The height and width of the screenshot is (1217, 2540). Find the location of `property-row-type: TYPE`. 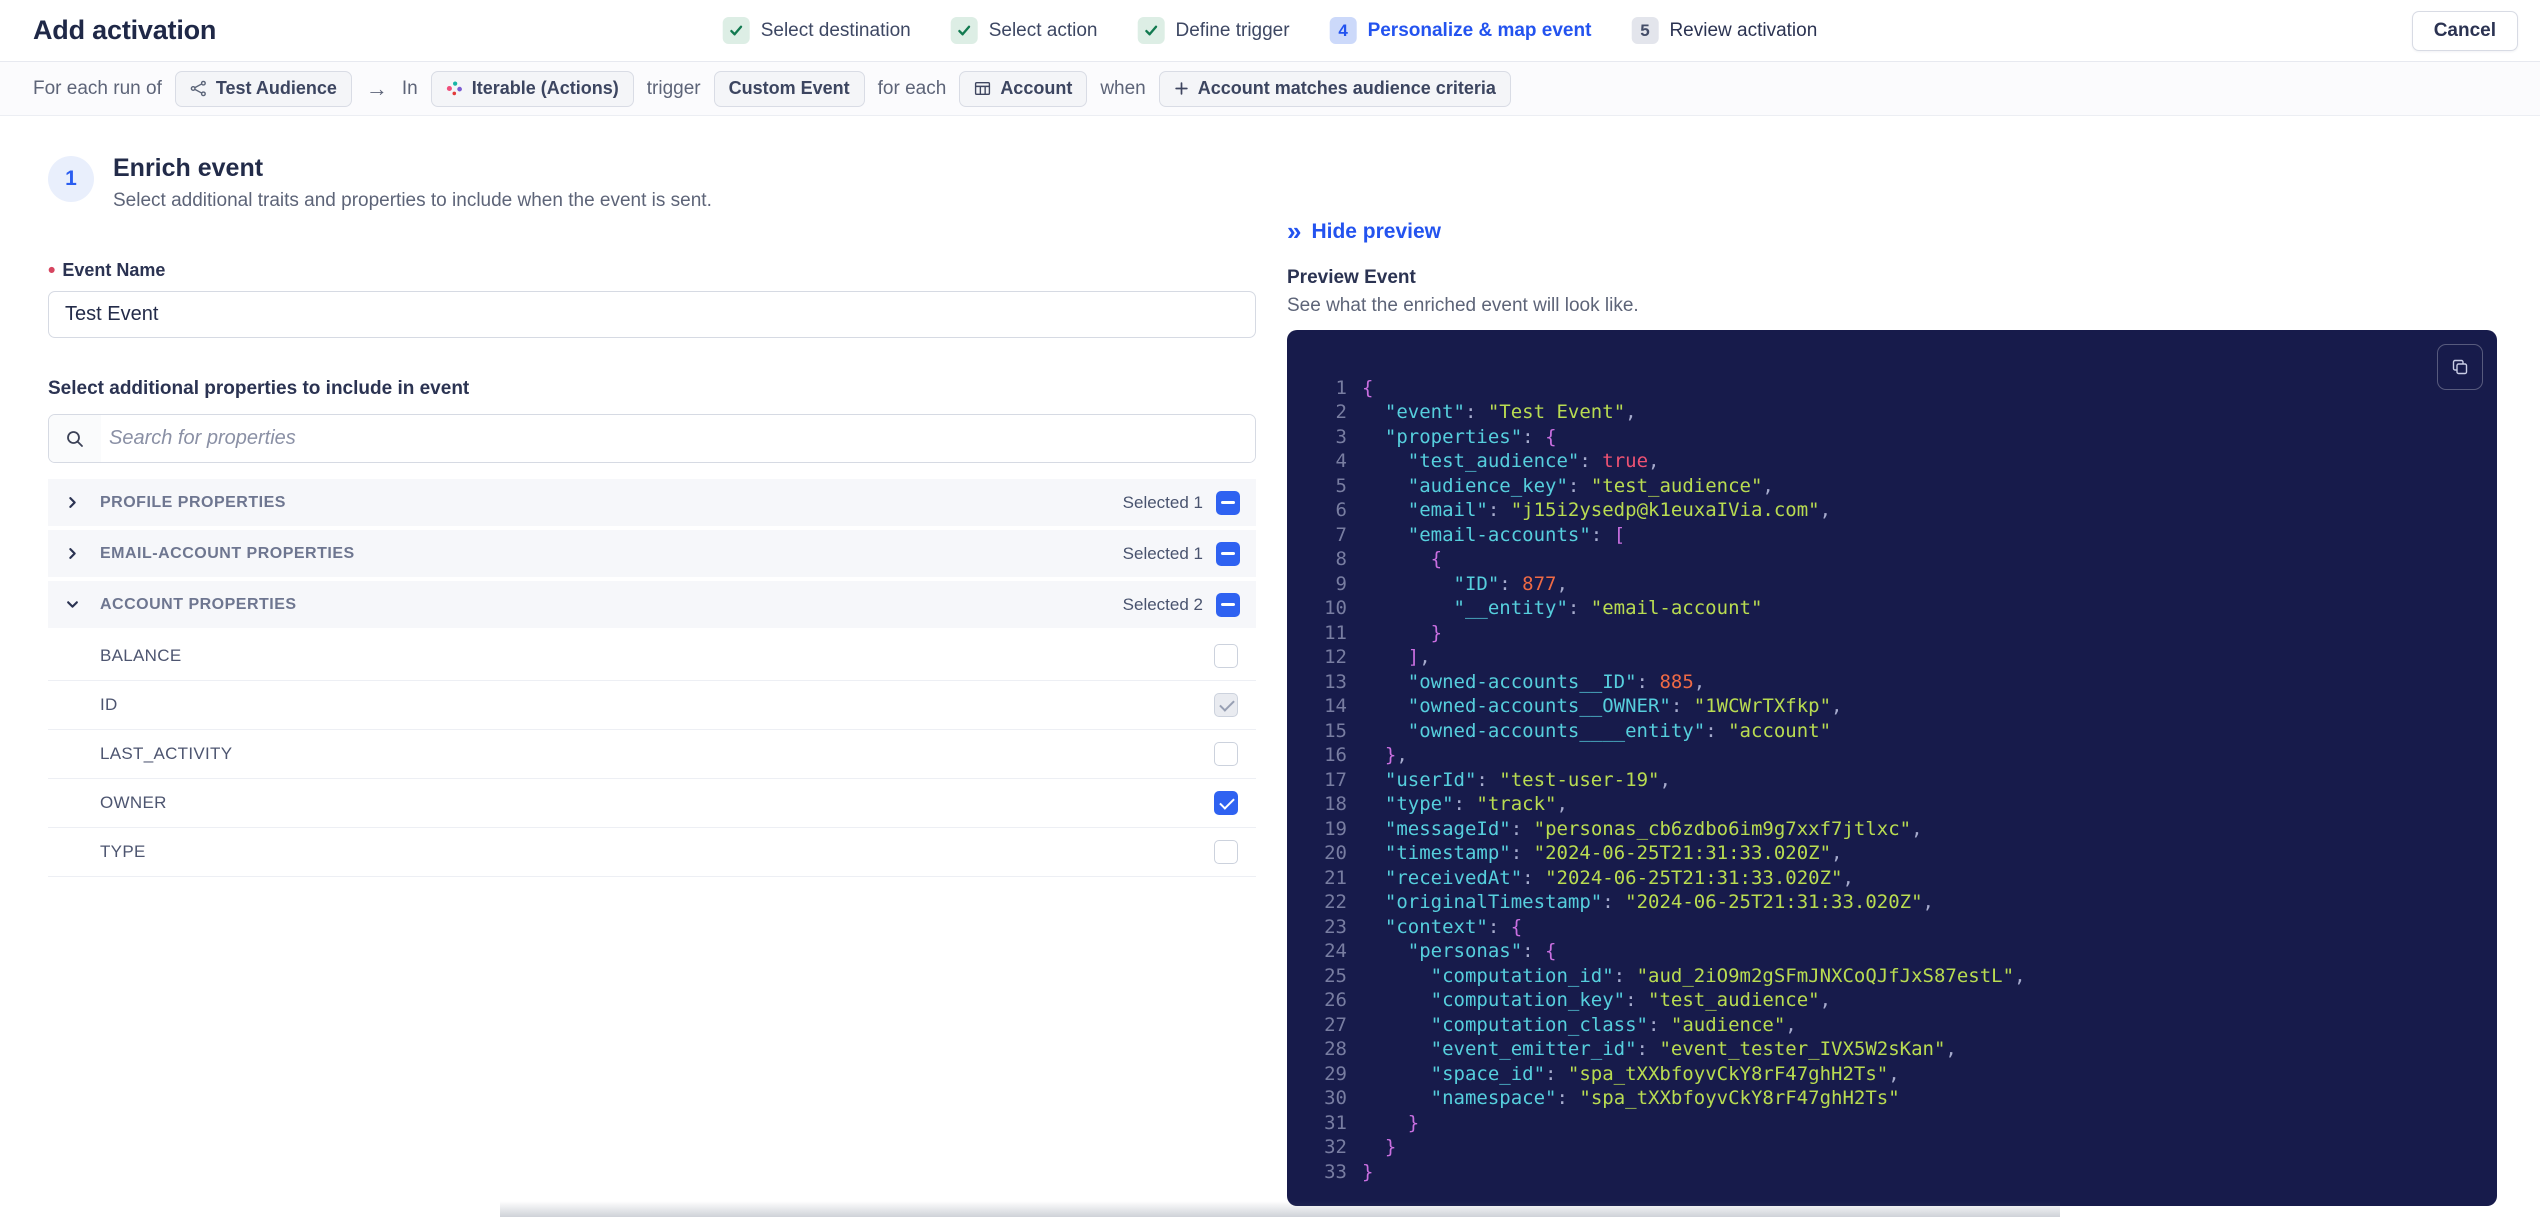

property-row-type: TYPE is located at coordinates (652, 852).